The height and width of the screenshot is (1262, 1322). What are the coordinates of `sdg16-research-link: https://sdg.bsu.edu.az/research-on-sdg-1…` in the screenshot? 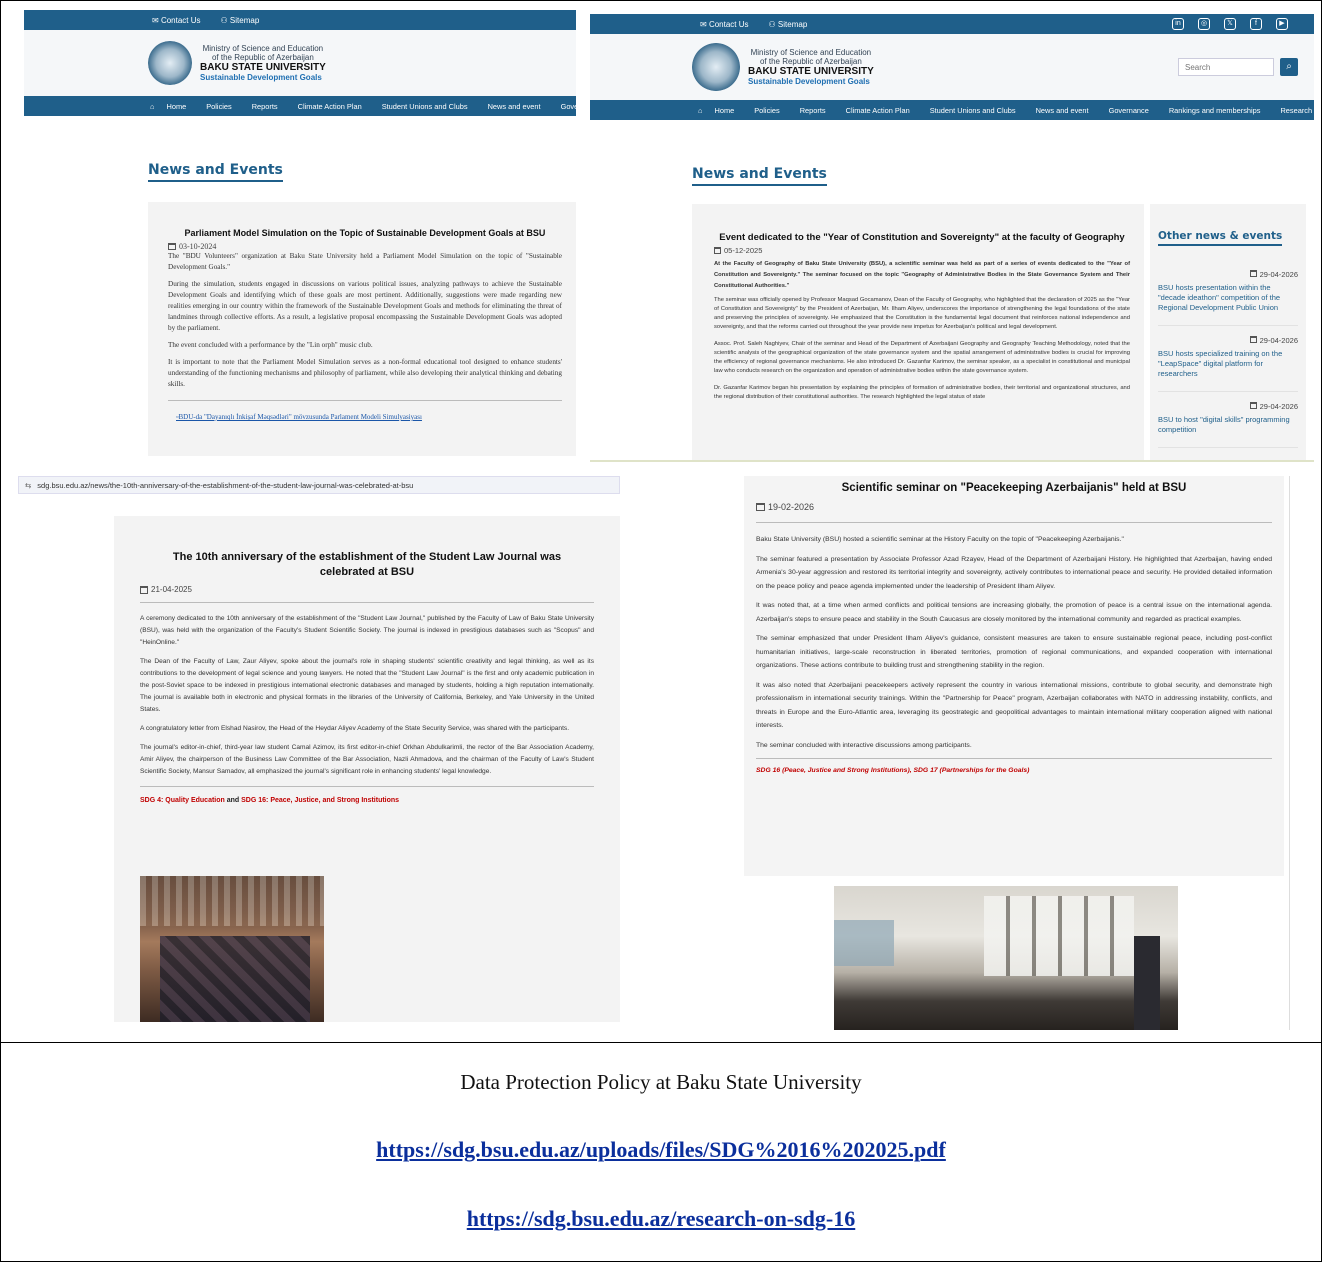 It's located at (661, 1219).